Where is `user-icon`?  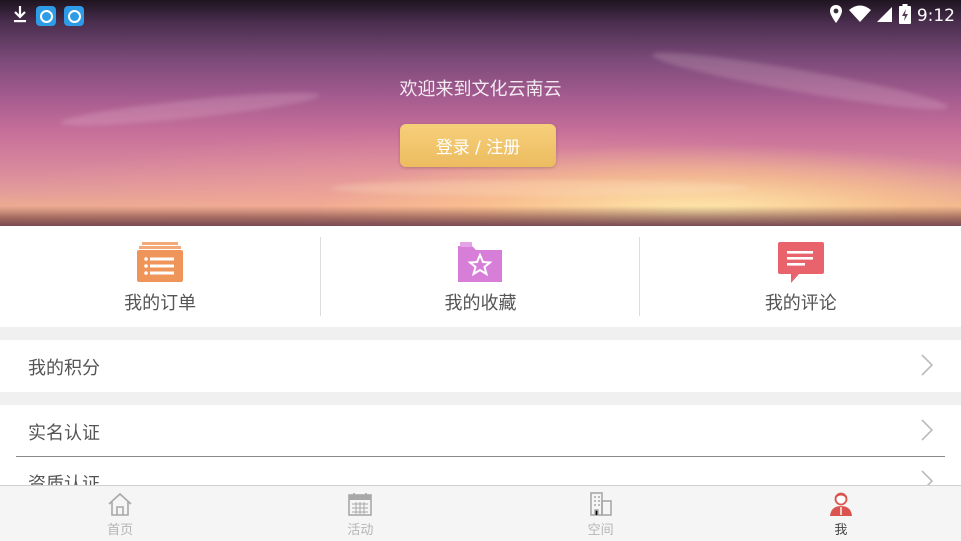
user-icon is located at coordinates (841, 506).